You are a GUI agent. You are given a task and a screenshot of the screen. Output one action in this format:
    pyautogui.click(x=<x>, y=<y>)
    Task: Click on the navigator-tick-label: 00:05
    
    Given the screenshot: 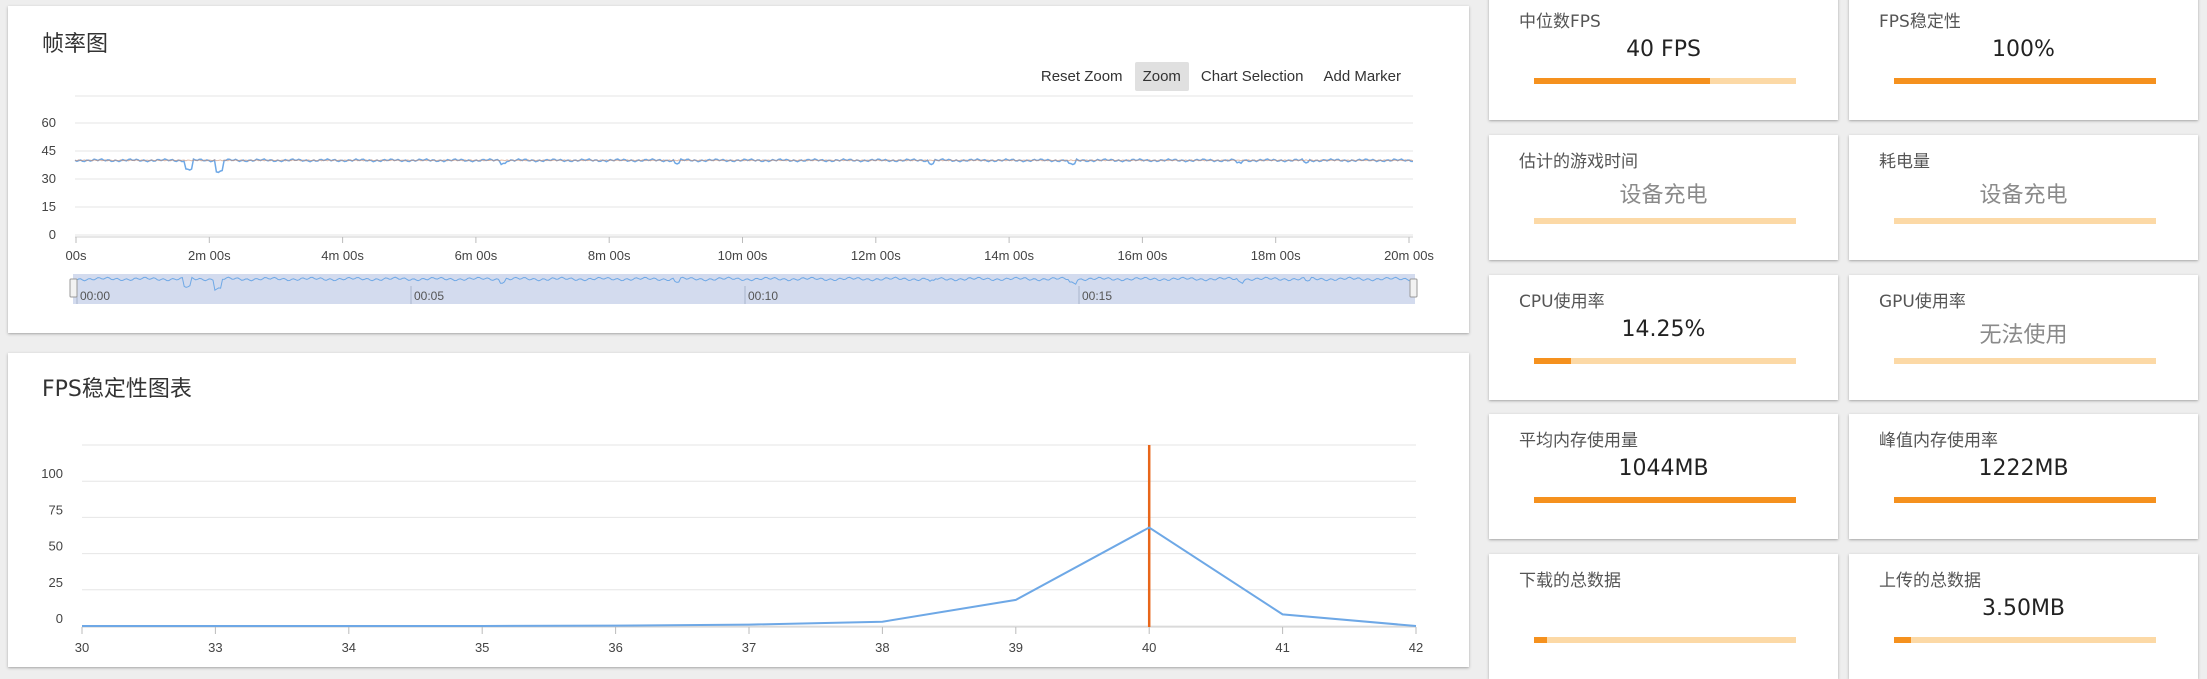 What is the action you would take?
    pyautogui.click(x=429, y=296)
    